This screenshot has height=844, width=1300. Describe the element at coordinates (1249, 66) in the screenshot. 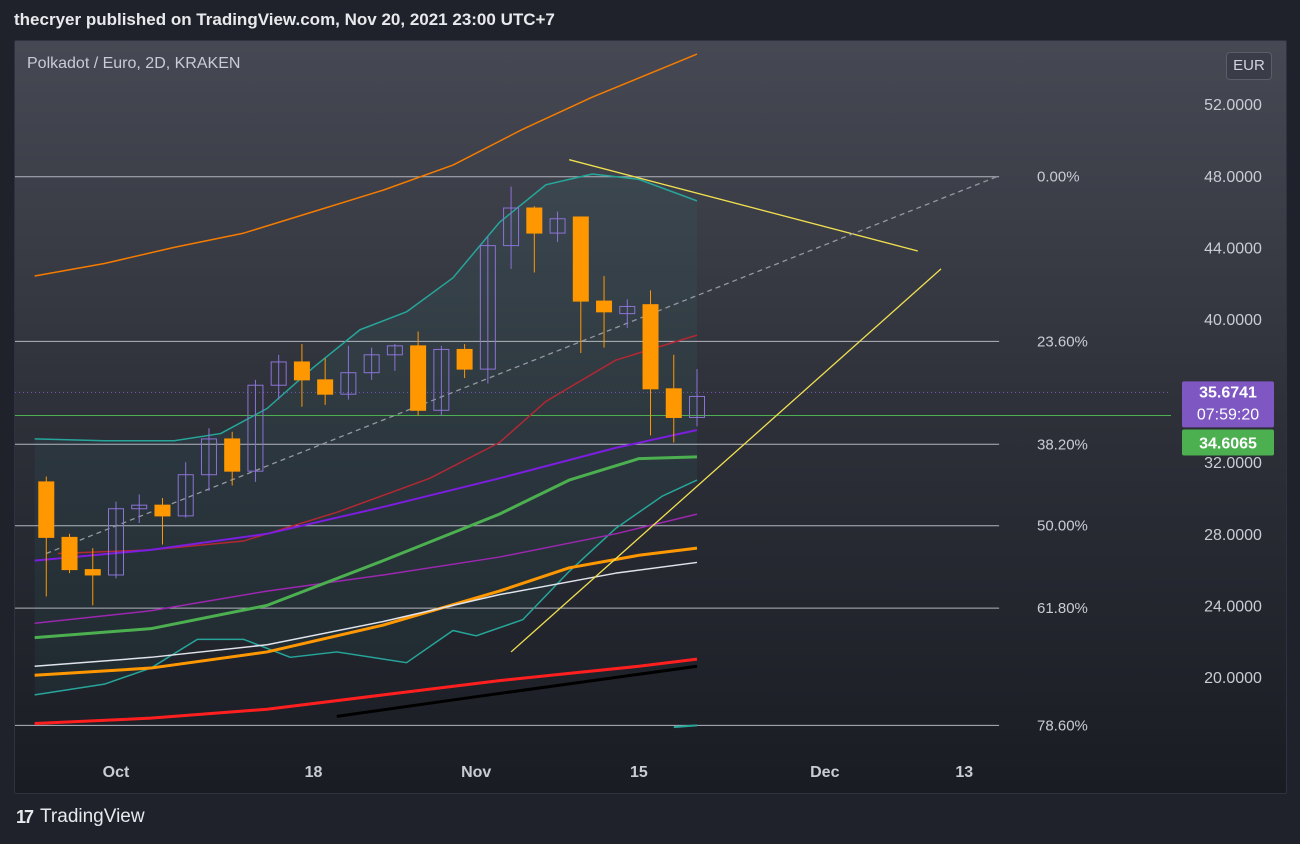

I see `currency-button: EUR` at that location.